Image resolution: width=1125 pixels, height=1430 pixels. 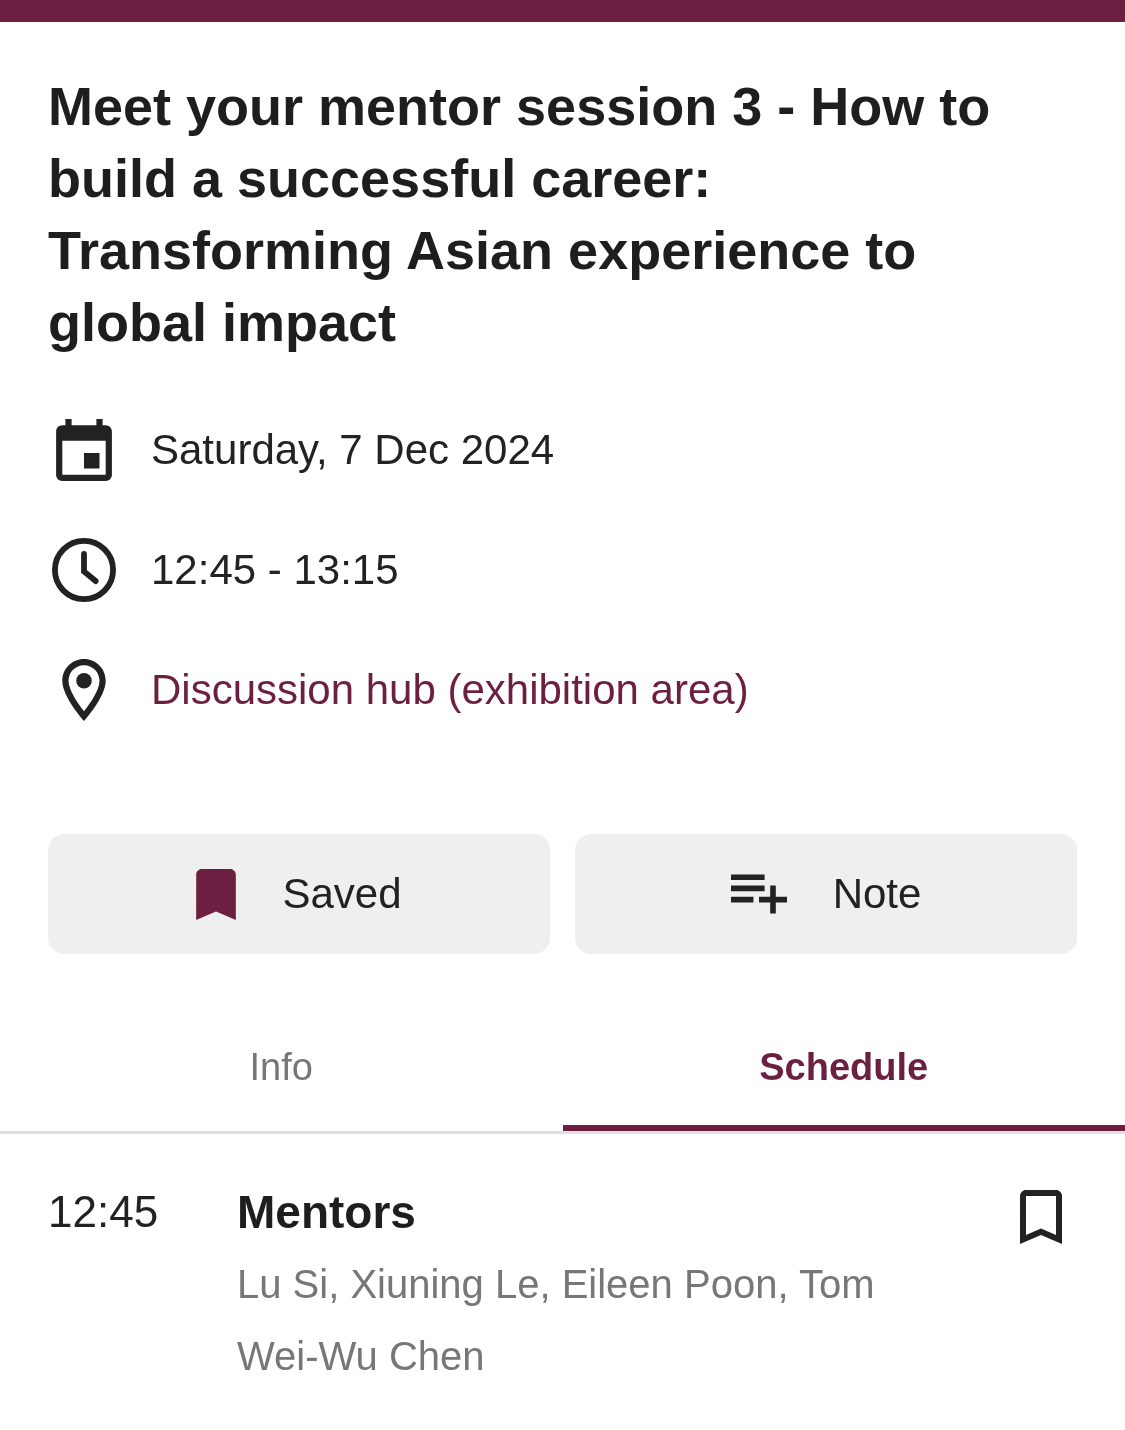 I want to click on clock-icon, so click(x=84, y=570).